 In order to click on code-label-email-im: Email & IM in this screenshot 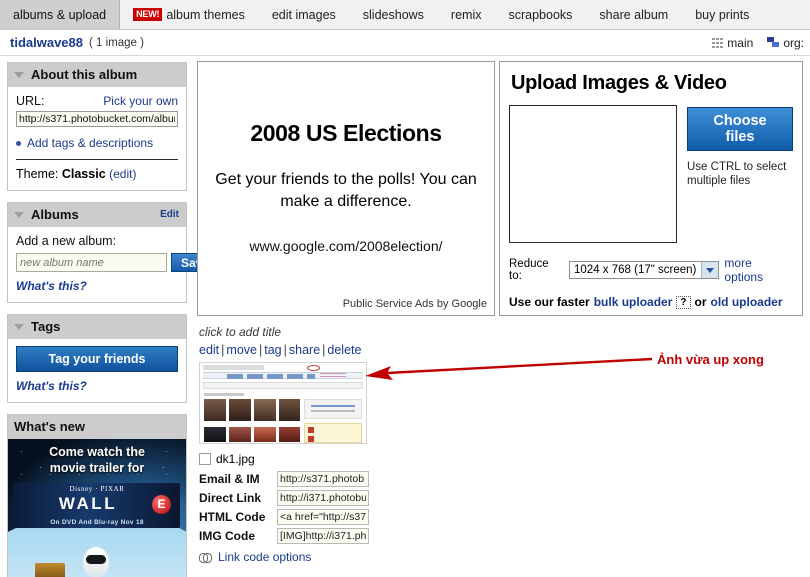, I will do `click(229, 479)`.